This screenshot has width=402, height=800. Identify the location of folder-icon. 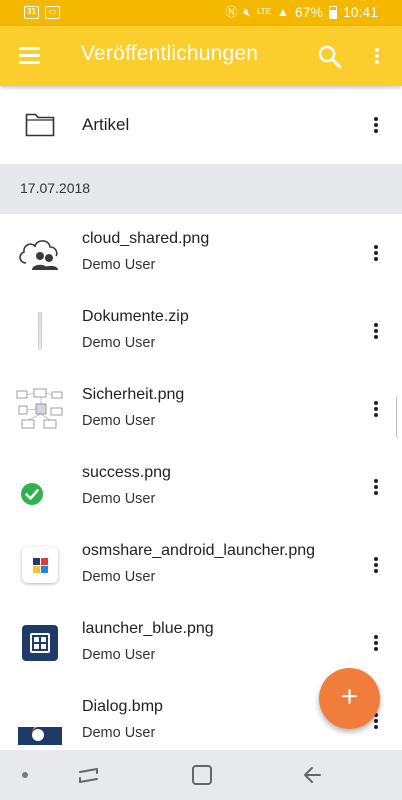
(40, 125).